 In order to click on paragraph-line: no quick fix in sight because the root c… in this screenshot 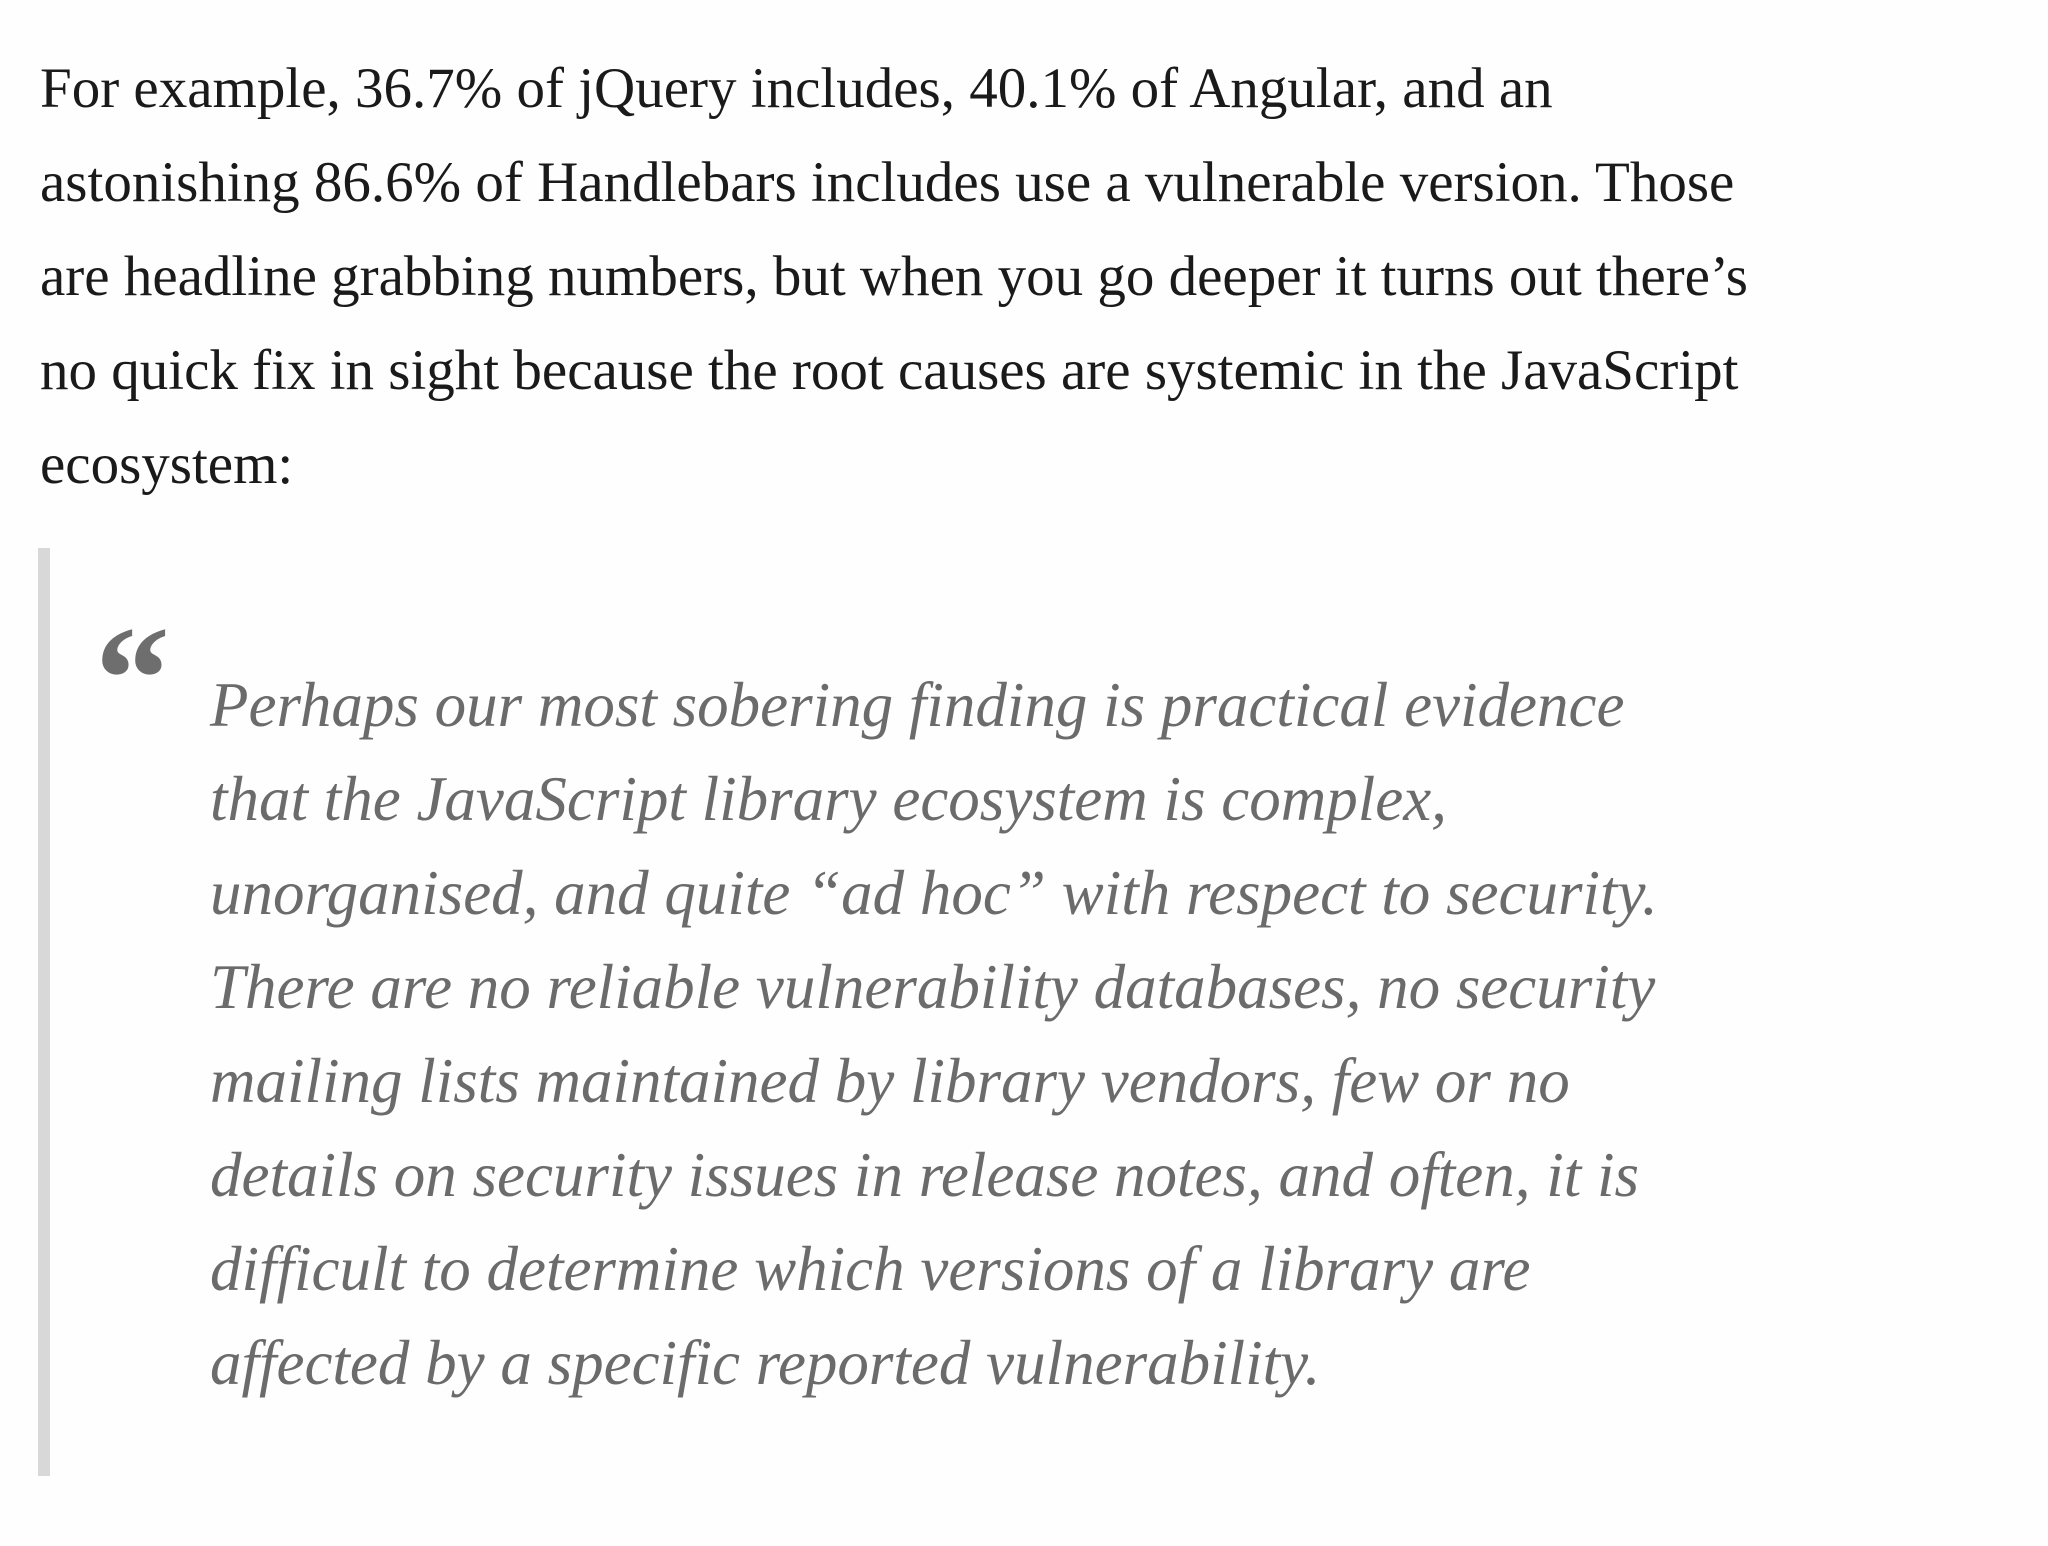, I will do `click(889, 370)`.